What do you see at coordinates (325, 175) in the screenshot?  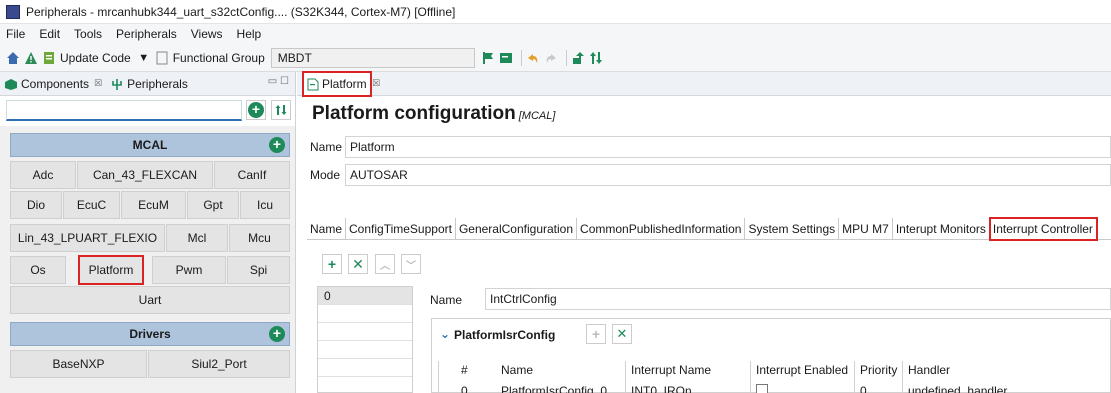 I see `mode-label: Mode` at bounding box center [325, 175].